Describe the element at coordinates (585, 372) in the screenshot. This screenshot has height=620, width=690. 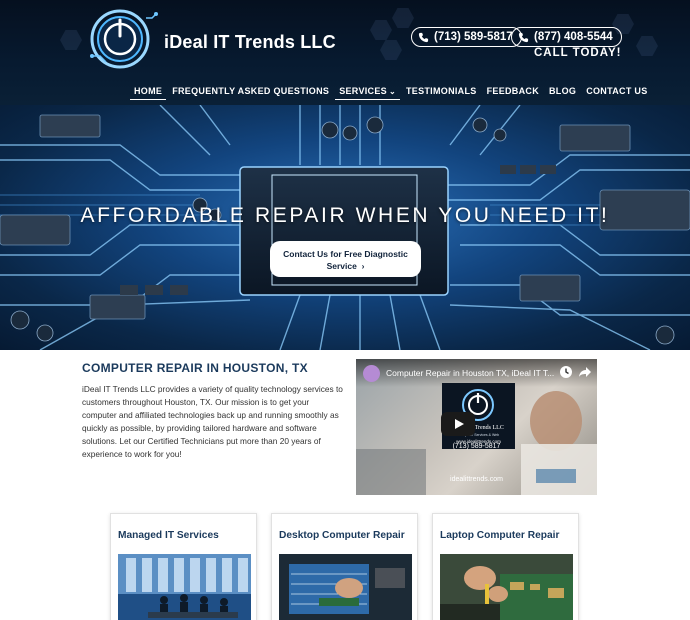
I see `share-icon` at that location.